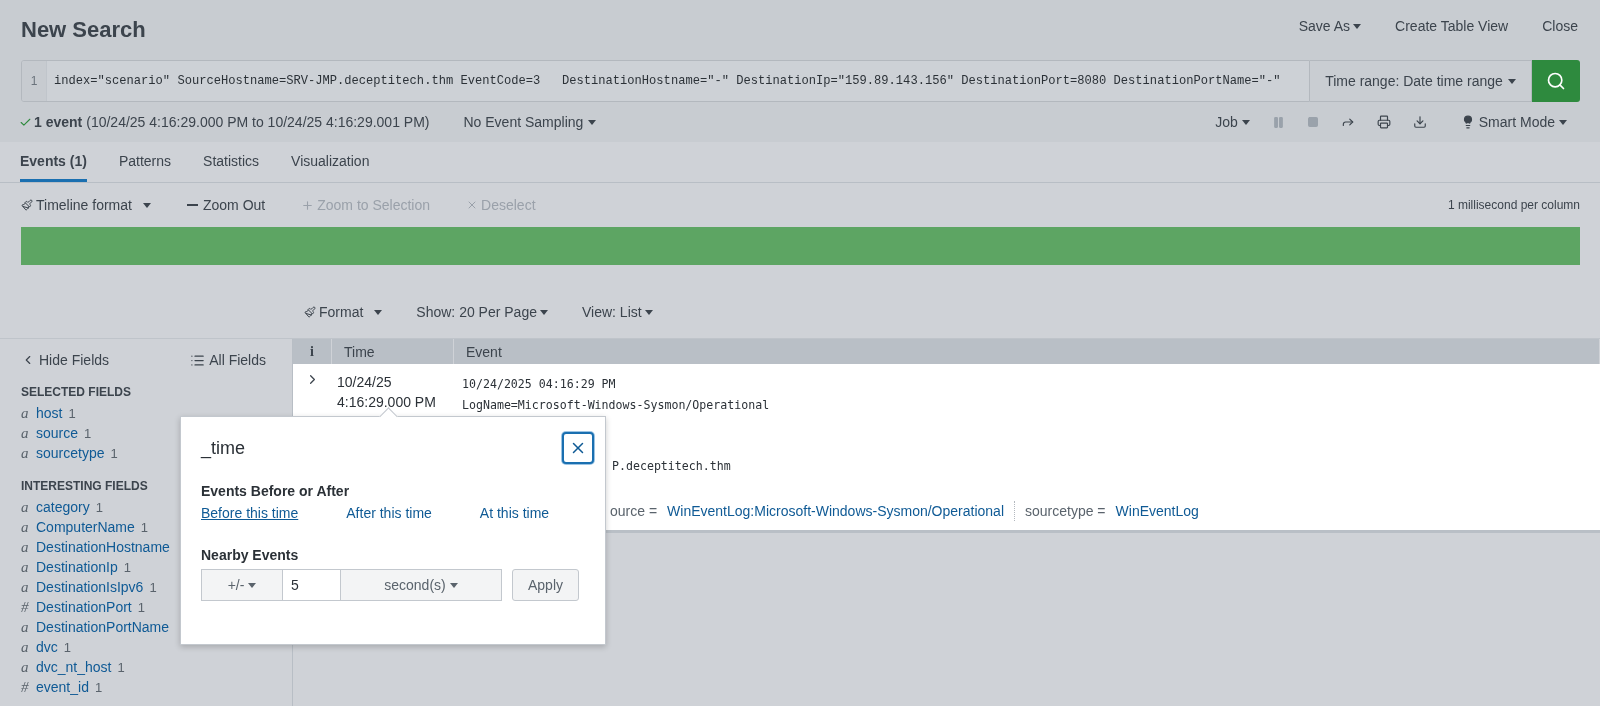 This screenshot has width=1600, height=706. Describe the element at coordinates (65, 360) in the screenshot. I see `hide-fields-link: Hide Fields` at that location.